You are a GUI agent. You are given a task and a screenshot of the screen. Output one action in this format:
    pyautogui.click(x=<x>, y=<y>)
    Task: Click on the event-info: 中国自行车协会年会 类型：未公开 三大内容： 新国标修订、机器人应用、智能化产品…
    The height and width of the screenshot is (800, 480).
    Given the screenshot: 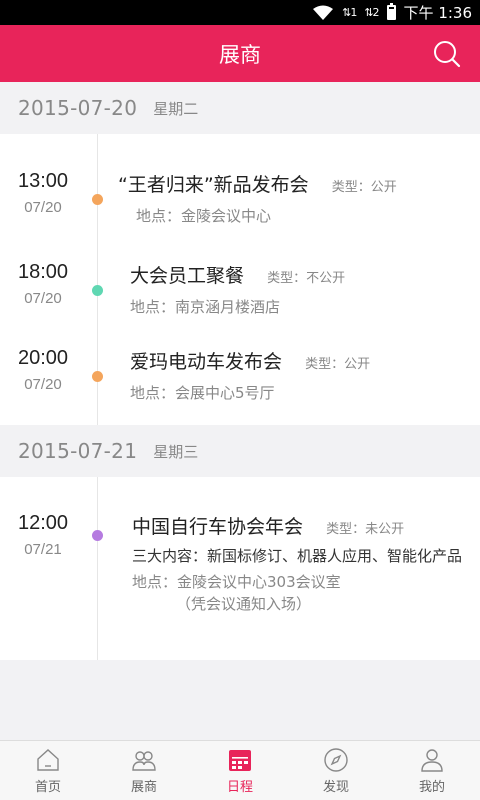 What is the action you would take?
    pyautogui.click(x=301, y=563)
    